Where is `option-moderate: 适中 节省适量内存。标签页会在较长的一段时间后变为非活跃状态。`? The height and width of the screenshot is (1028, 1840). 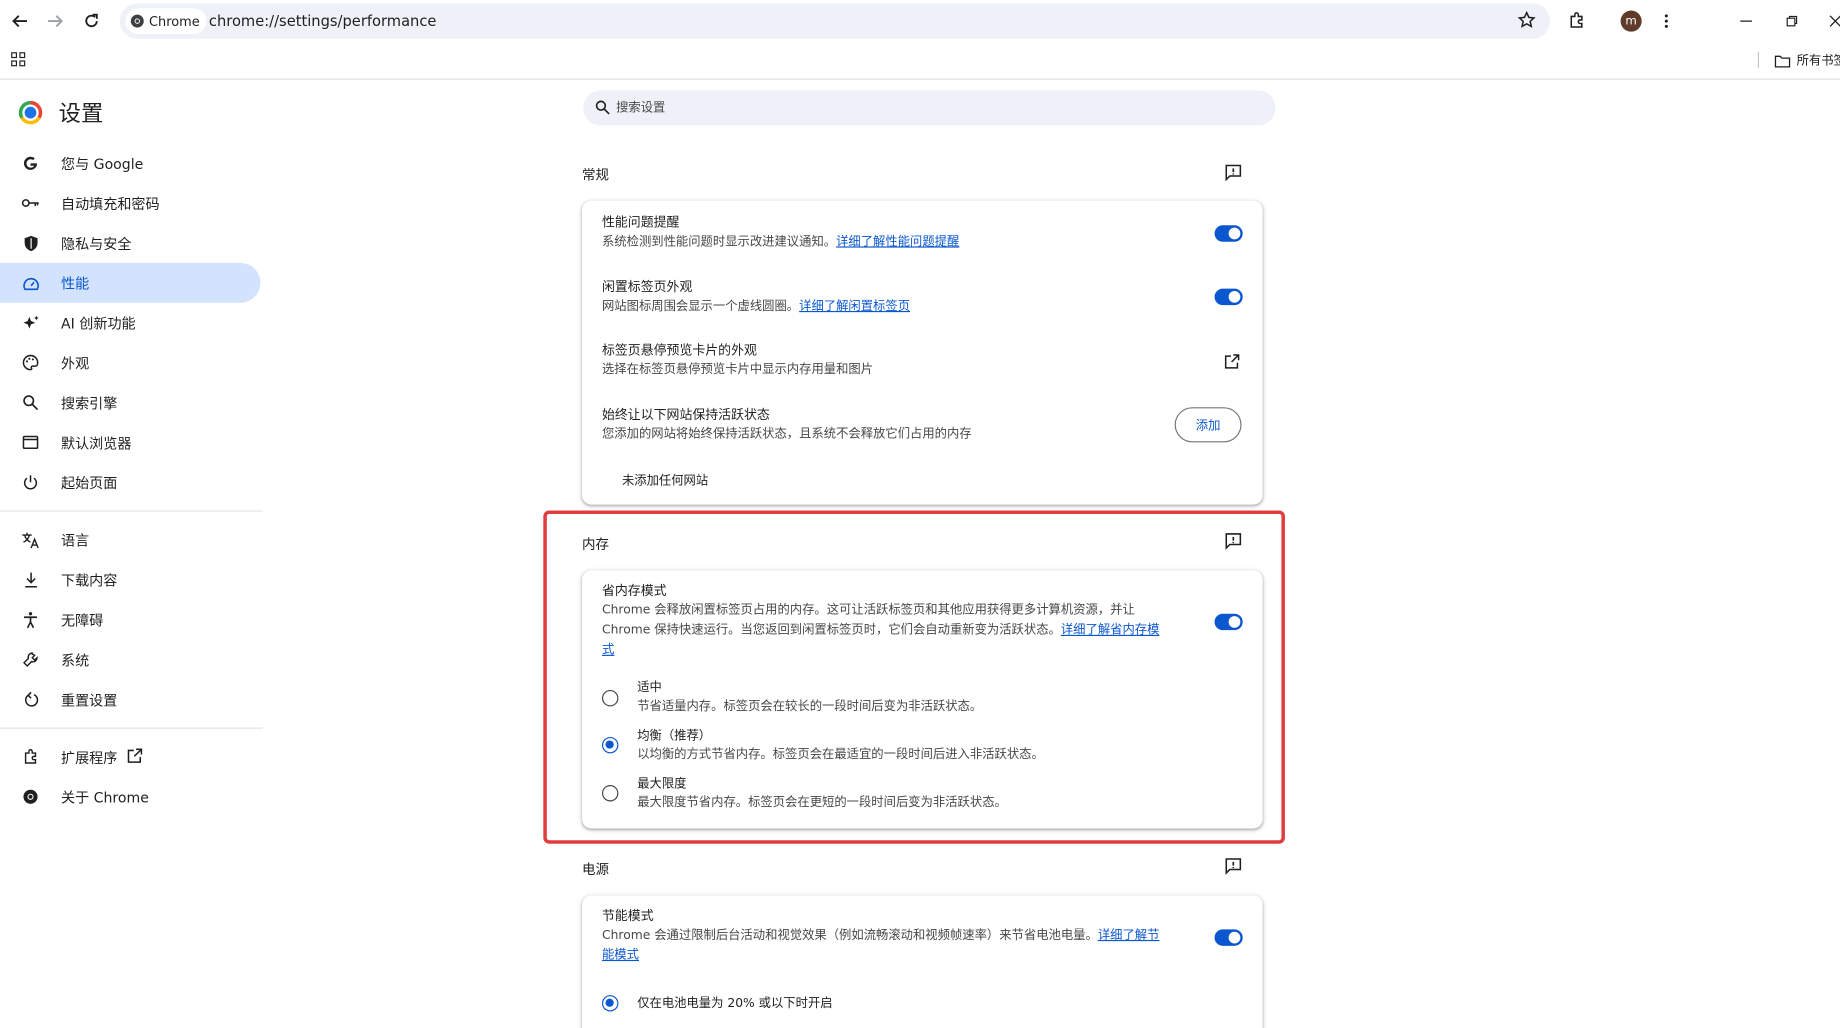 option-moderate: 适中 节省适量内存。标签页会在较长的一段时间后变为非活跃状态。 is located at coordinates (930, 697).